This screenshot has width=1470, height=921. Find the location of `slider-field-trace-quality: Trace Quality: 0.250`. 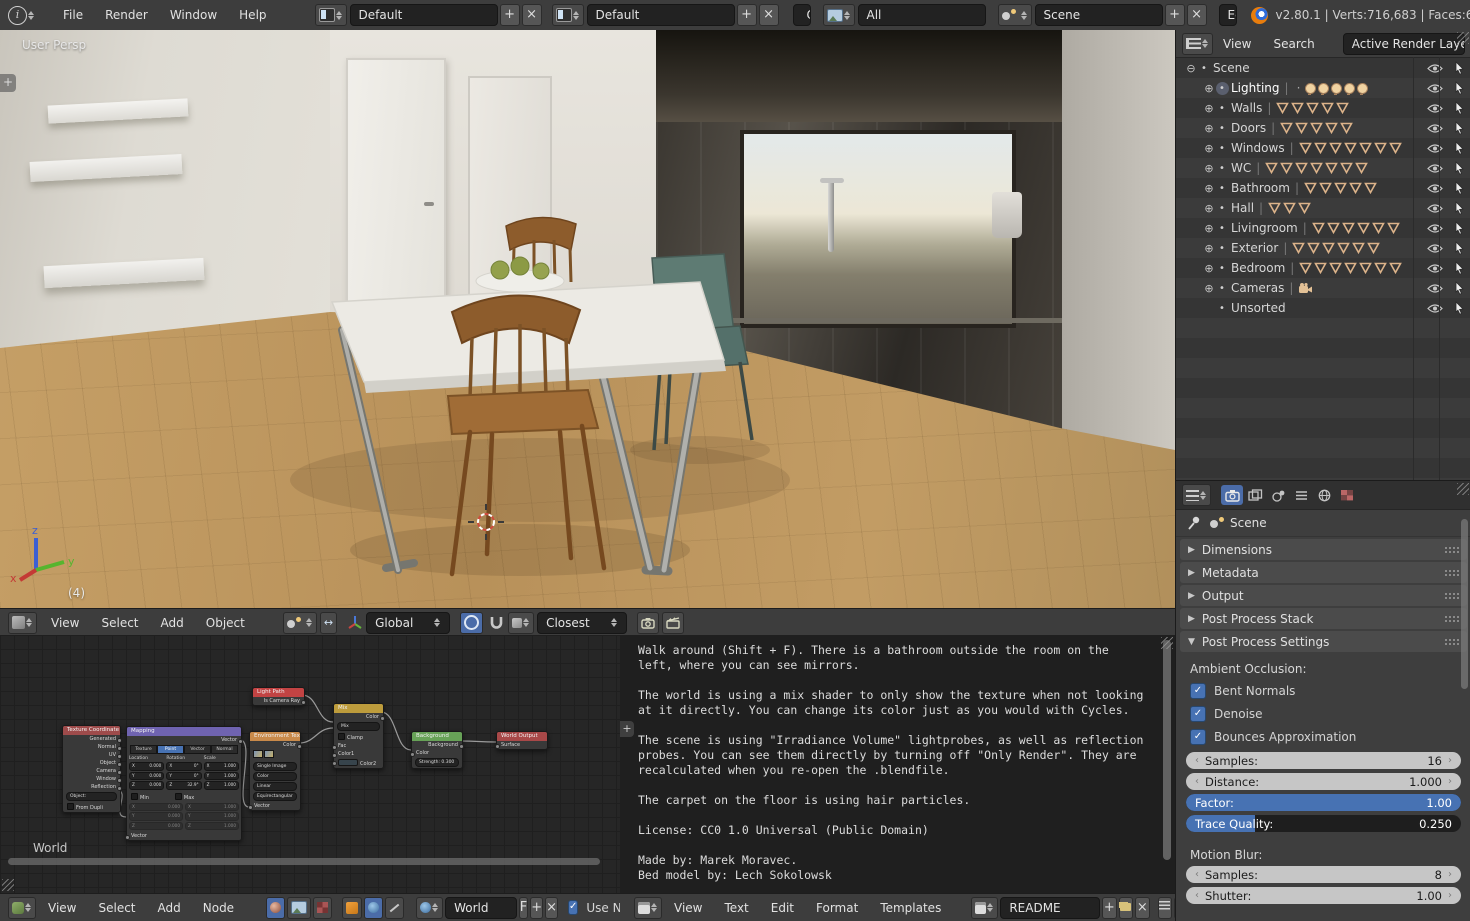

slider-field-trace-quality: Trace Quality: 0.250 is located at coordinates (1323, 823).